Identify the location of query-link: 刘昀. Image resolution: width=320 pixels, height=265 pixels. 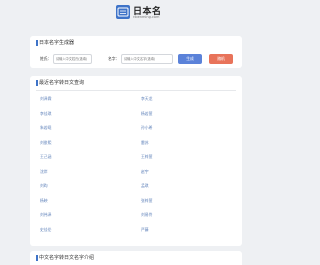
(44, 186).